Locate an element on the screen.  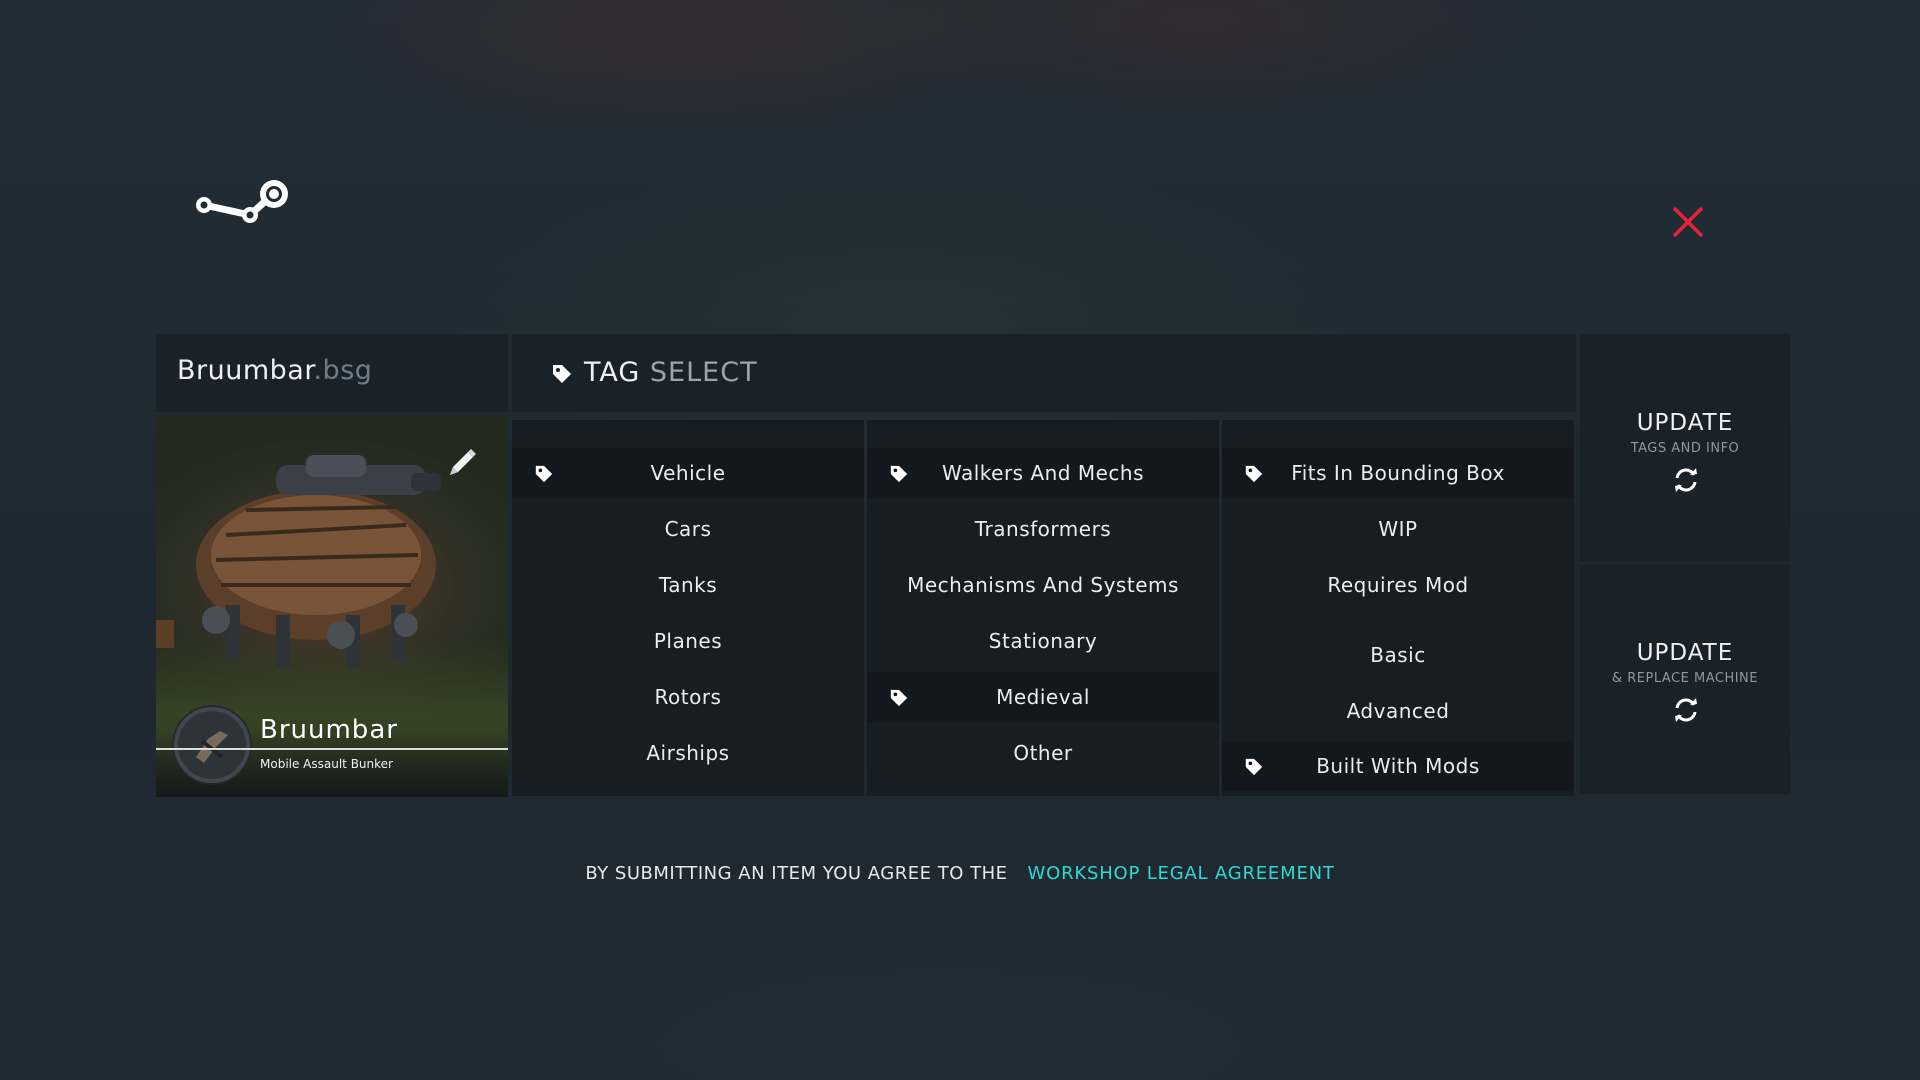
update-tags-subtitle: TAGS AND INFO is located at coordinates (1685, 448).